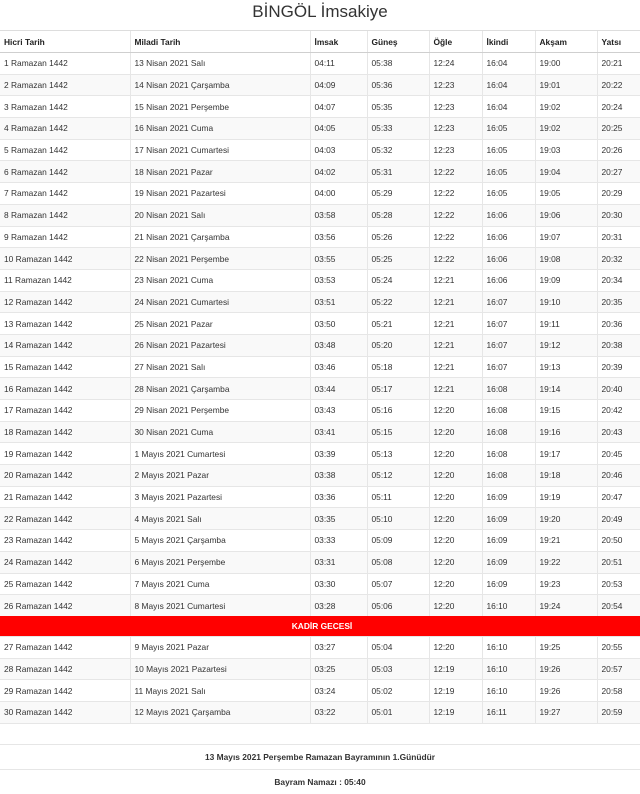 This screenshot has height=794, width=640. I want to click on cell-yatsi: 20:58, so click(618, 690).